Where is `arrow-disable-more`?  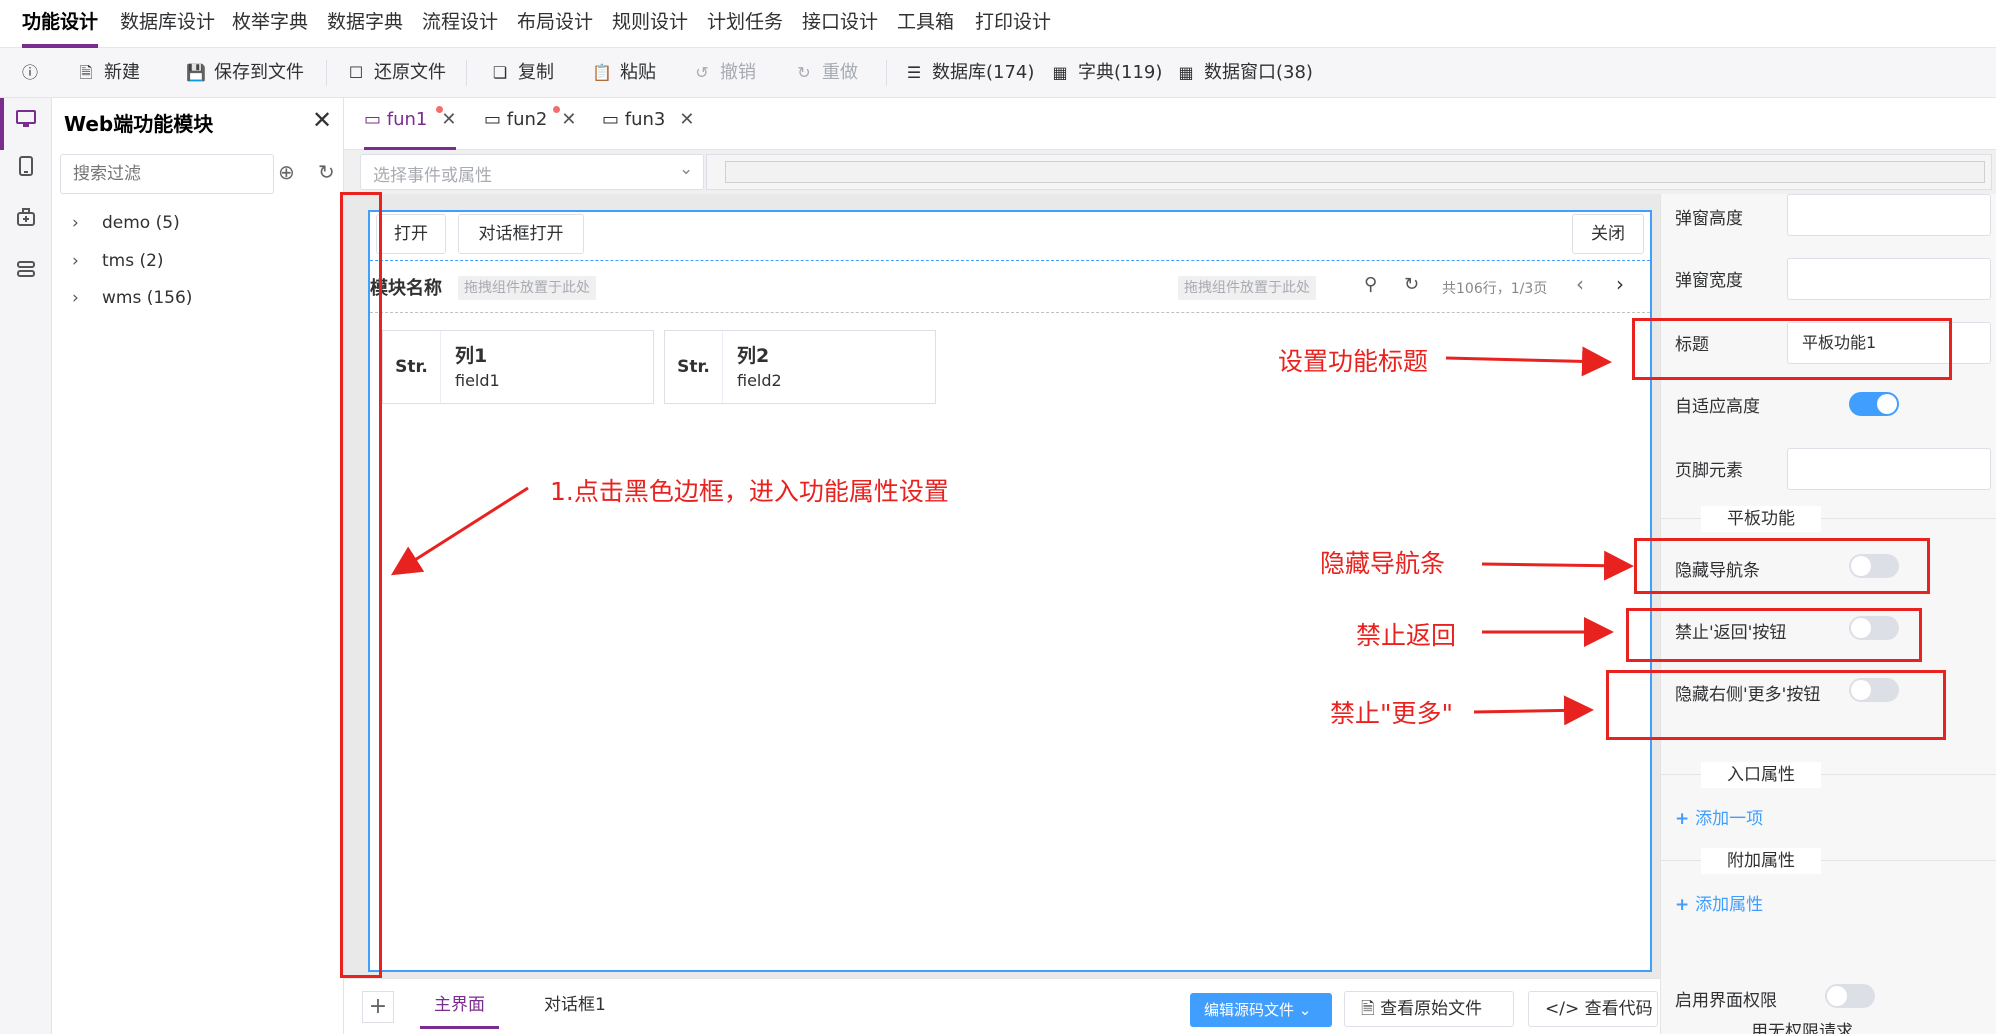
arrow-disable-more is located at coordinates (1533, 710).